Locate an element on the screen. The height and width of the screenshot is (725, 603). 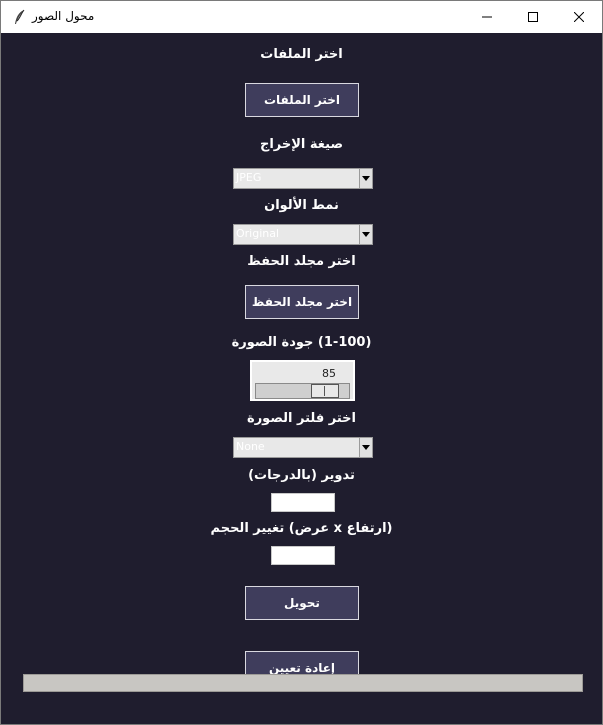
save-folder-button: اختر مجلد الحفظ is located at coordinates (302, 302).